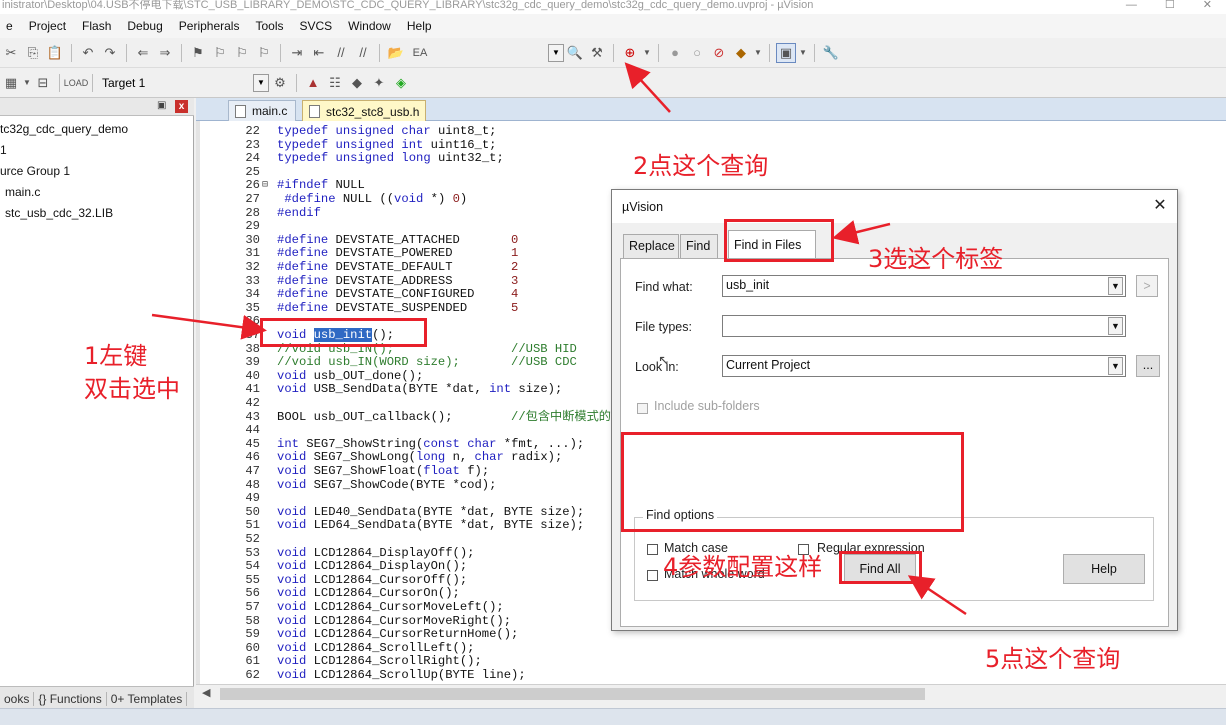  What do you see at coordinates (650, 648) in the screenshot?
I see `code-line: 60 void LCD12864_ScrollLeft();` at bounding box center [650, 648].